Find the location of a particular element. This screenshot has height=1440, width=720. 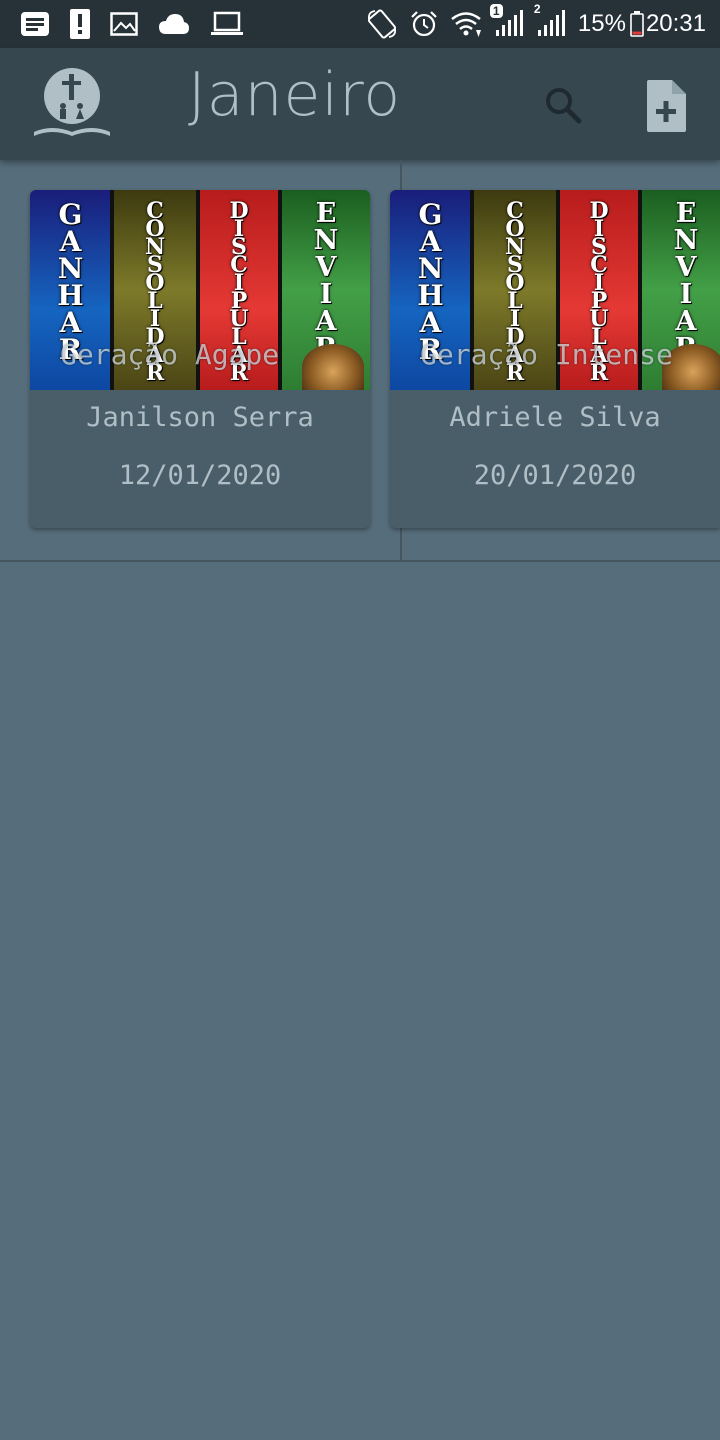

rotate-icon is located at coordinates (382, 24).